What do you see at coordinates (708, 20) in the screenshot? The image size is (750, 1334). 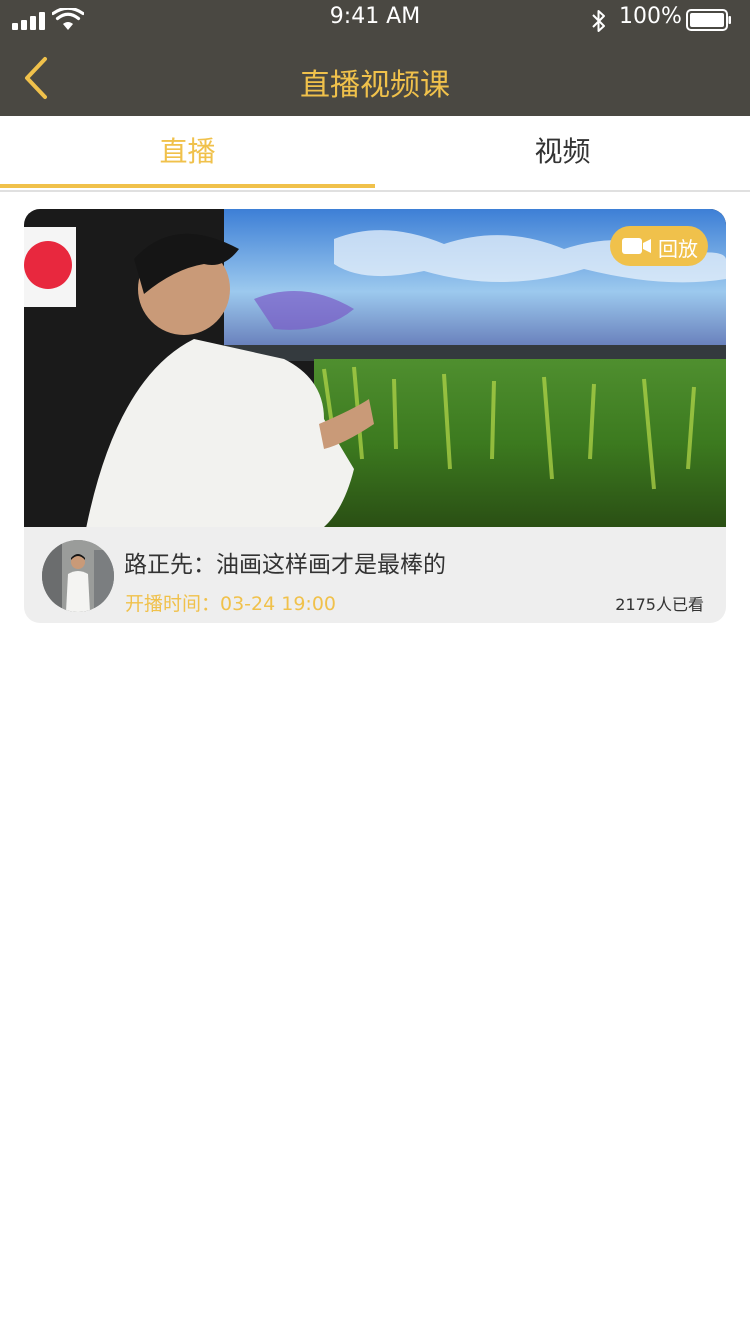 I see `battery-icon` at bounding box center [708, 20].